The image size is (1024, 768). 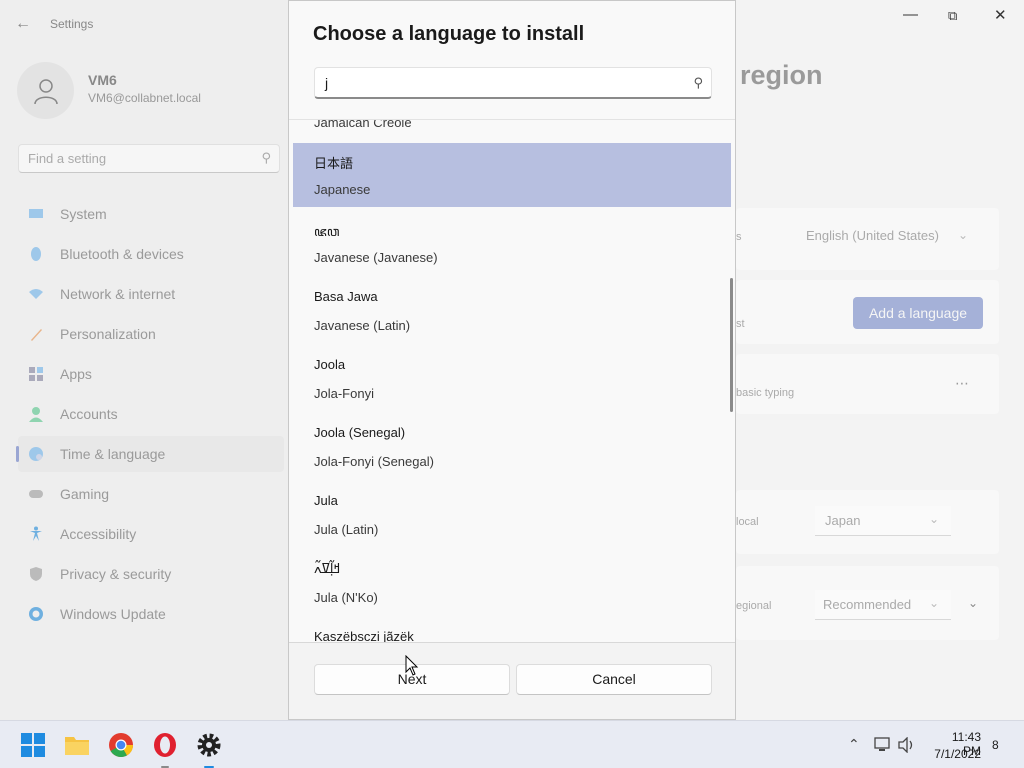 What do you see at coordinates (36, 454) in the screenshot?
I see `globe-clock-icon` at bounding box center [36, 454].